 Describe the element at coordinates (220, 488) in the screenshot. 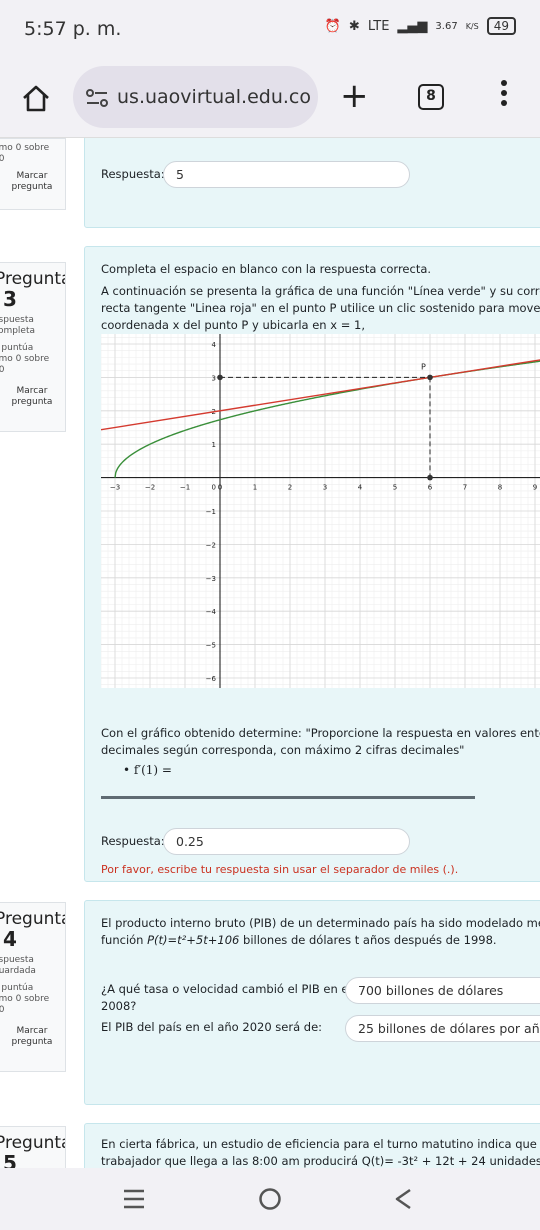

I see `x-tick-label: 0` at that location.